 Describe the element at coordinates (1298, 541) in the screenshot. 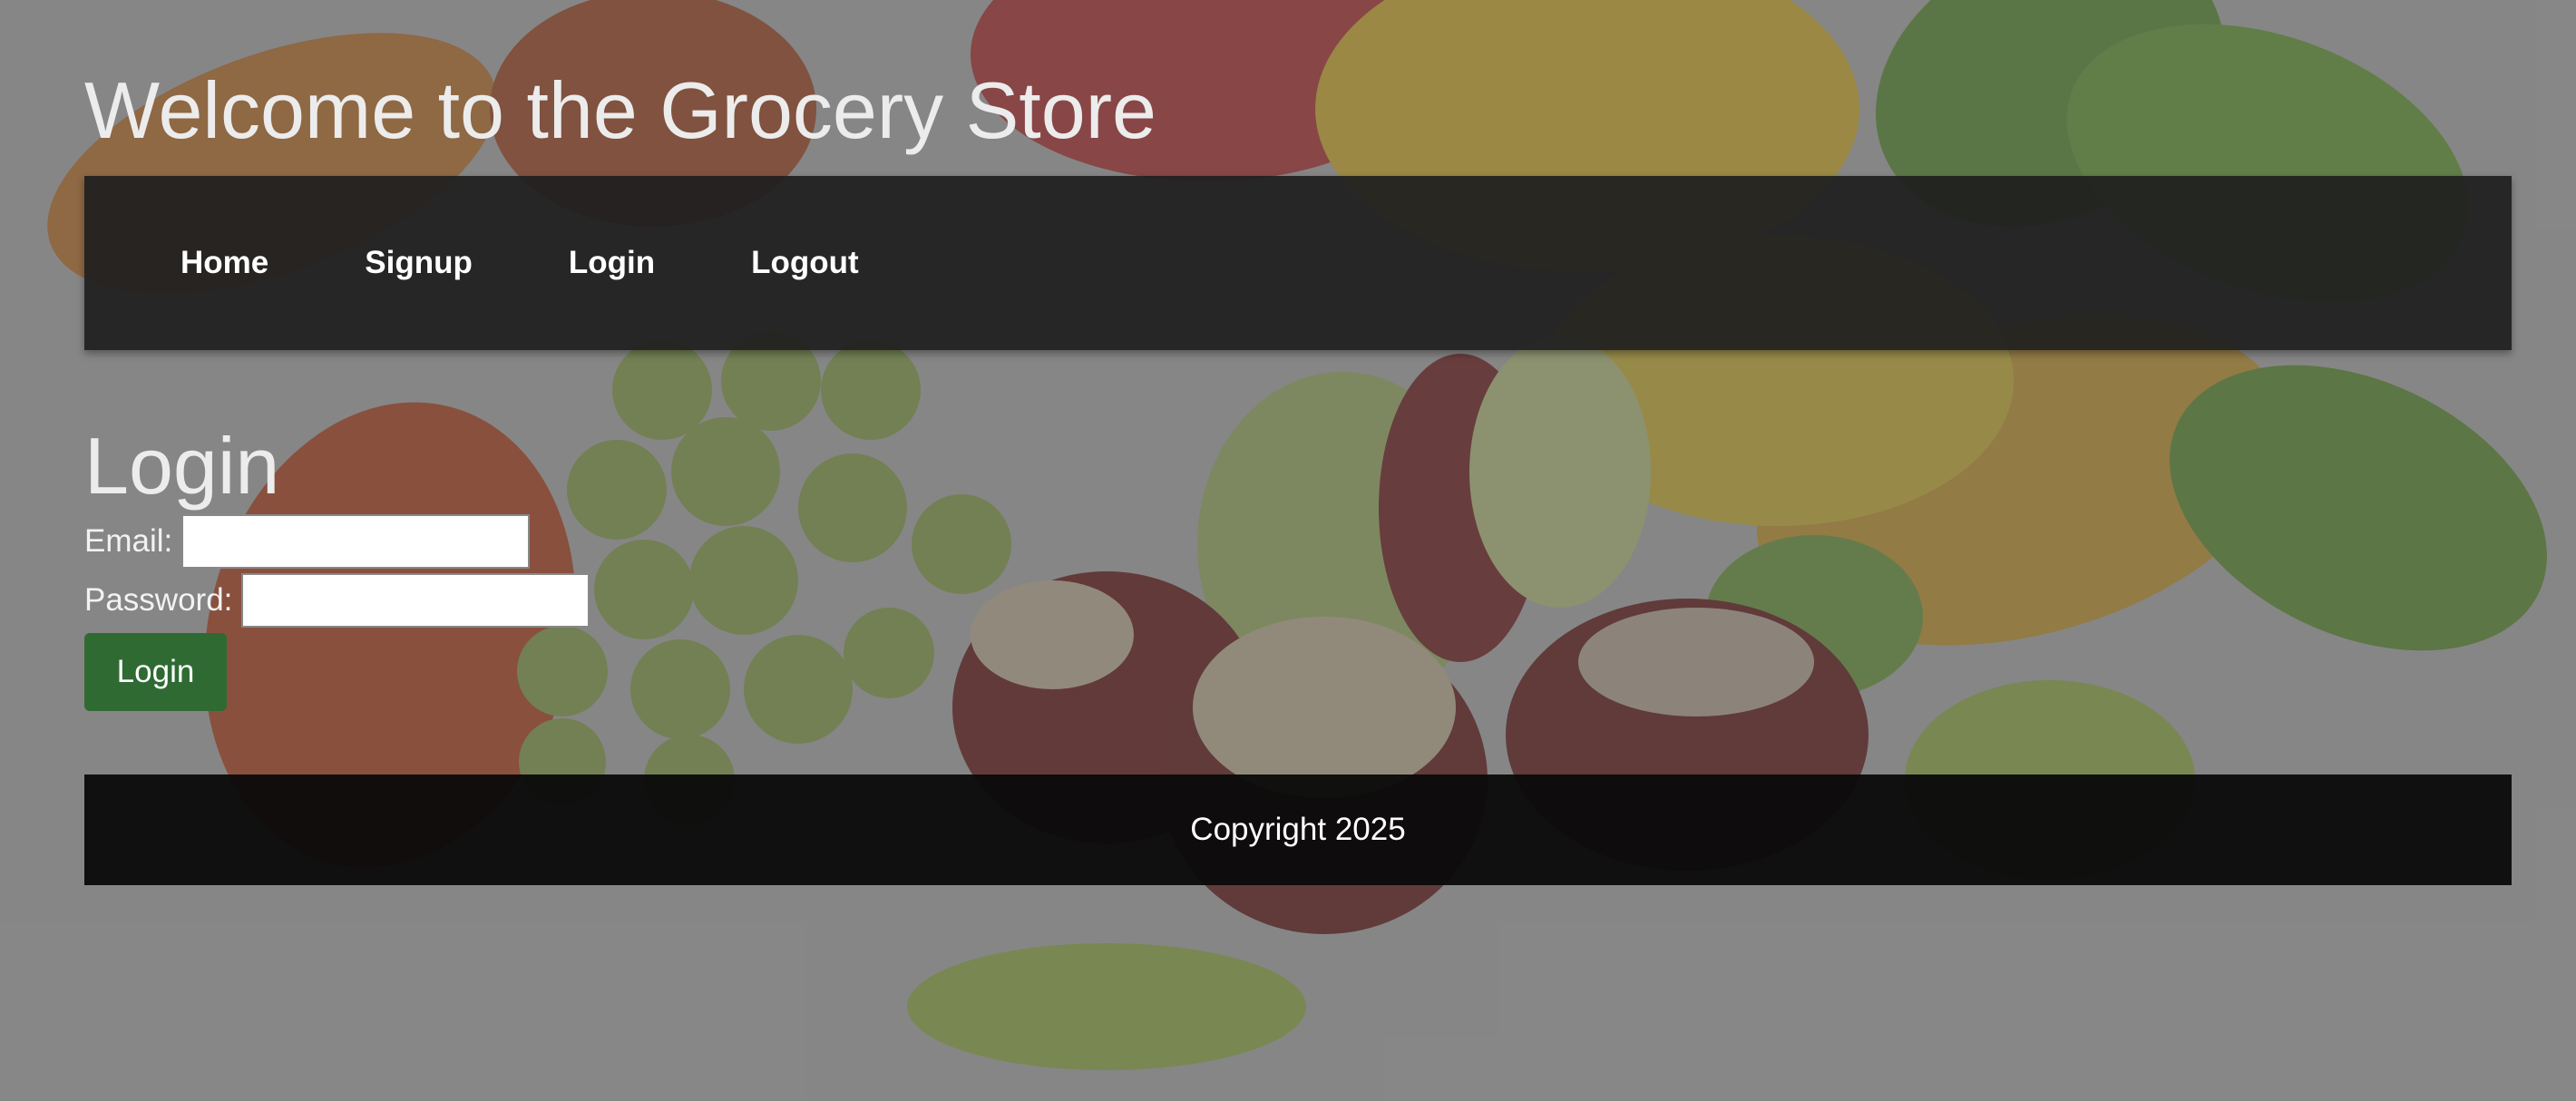

I see `email-row: Email:` at that location.